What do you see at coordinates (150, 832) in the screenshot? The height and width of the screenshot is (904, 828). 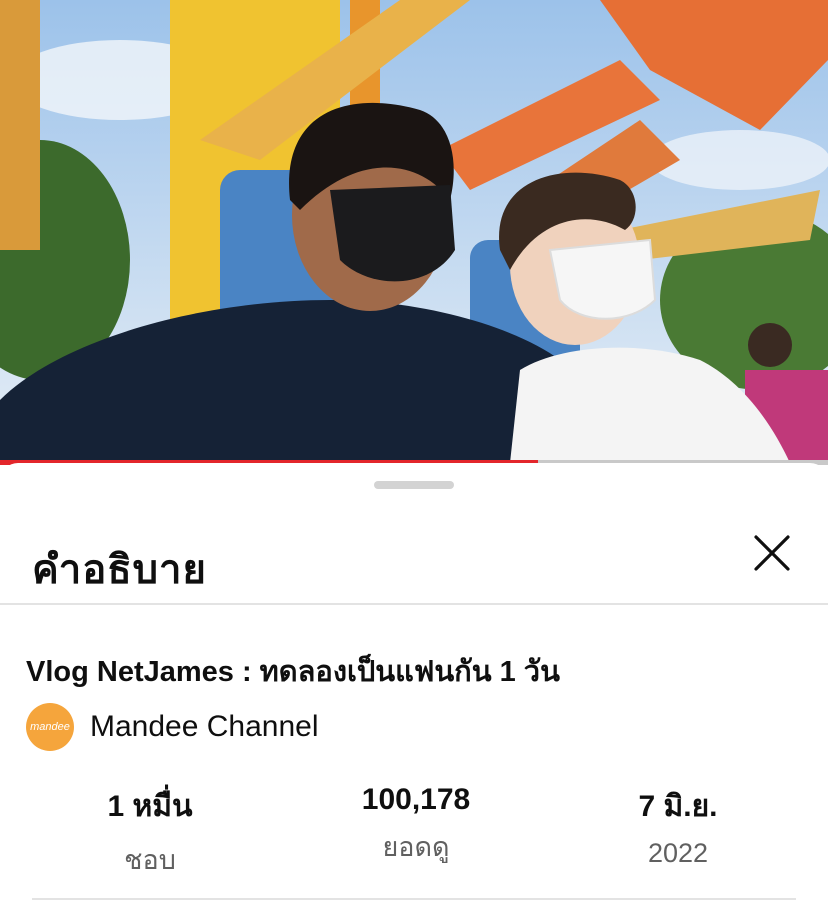 I see `stat-likes: 1 หมื่น ชอบ` at bounding box center [150, 832].